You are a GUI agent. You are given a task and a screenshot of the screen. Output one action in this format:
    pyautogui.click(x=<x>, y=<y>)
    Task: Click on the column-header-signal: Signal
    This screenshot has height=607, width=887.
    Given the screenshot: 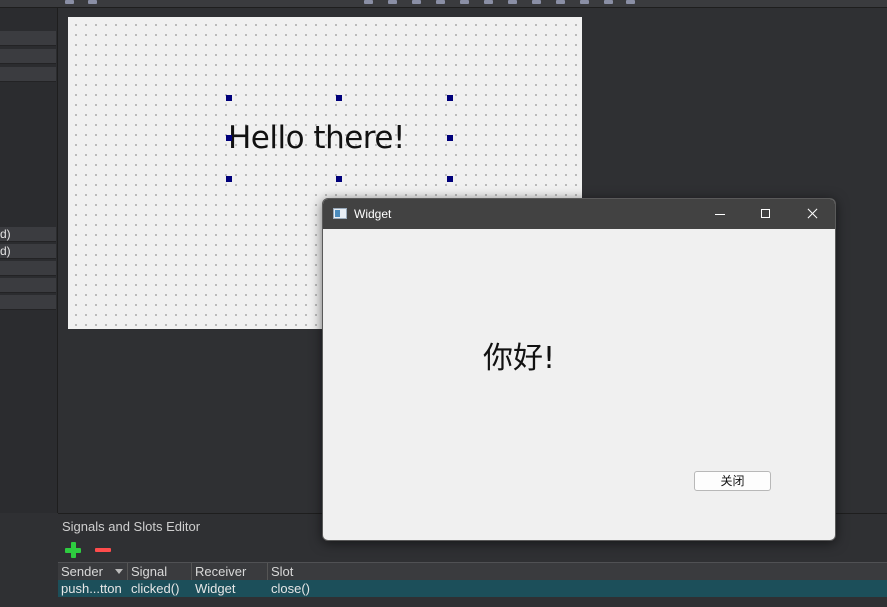 What is the action you would take?
    pyautogui.click(x=160, y=571)
    